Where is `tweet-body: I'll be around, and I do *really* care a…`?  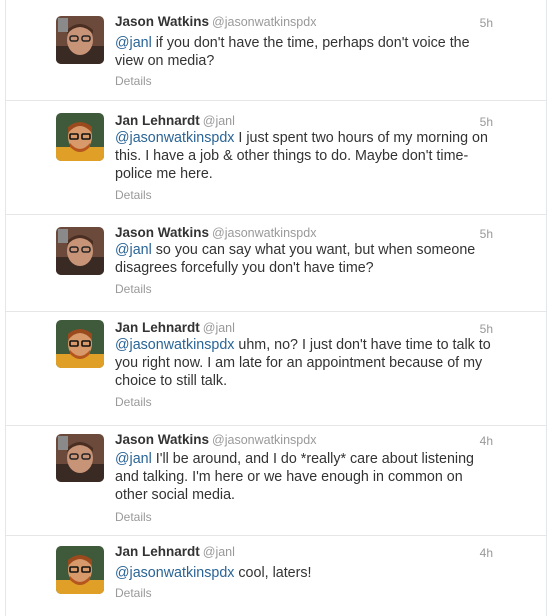
tweet-body: I'll be around, and I do *really* care a… is located at coordinates (295, 477).